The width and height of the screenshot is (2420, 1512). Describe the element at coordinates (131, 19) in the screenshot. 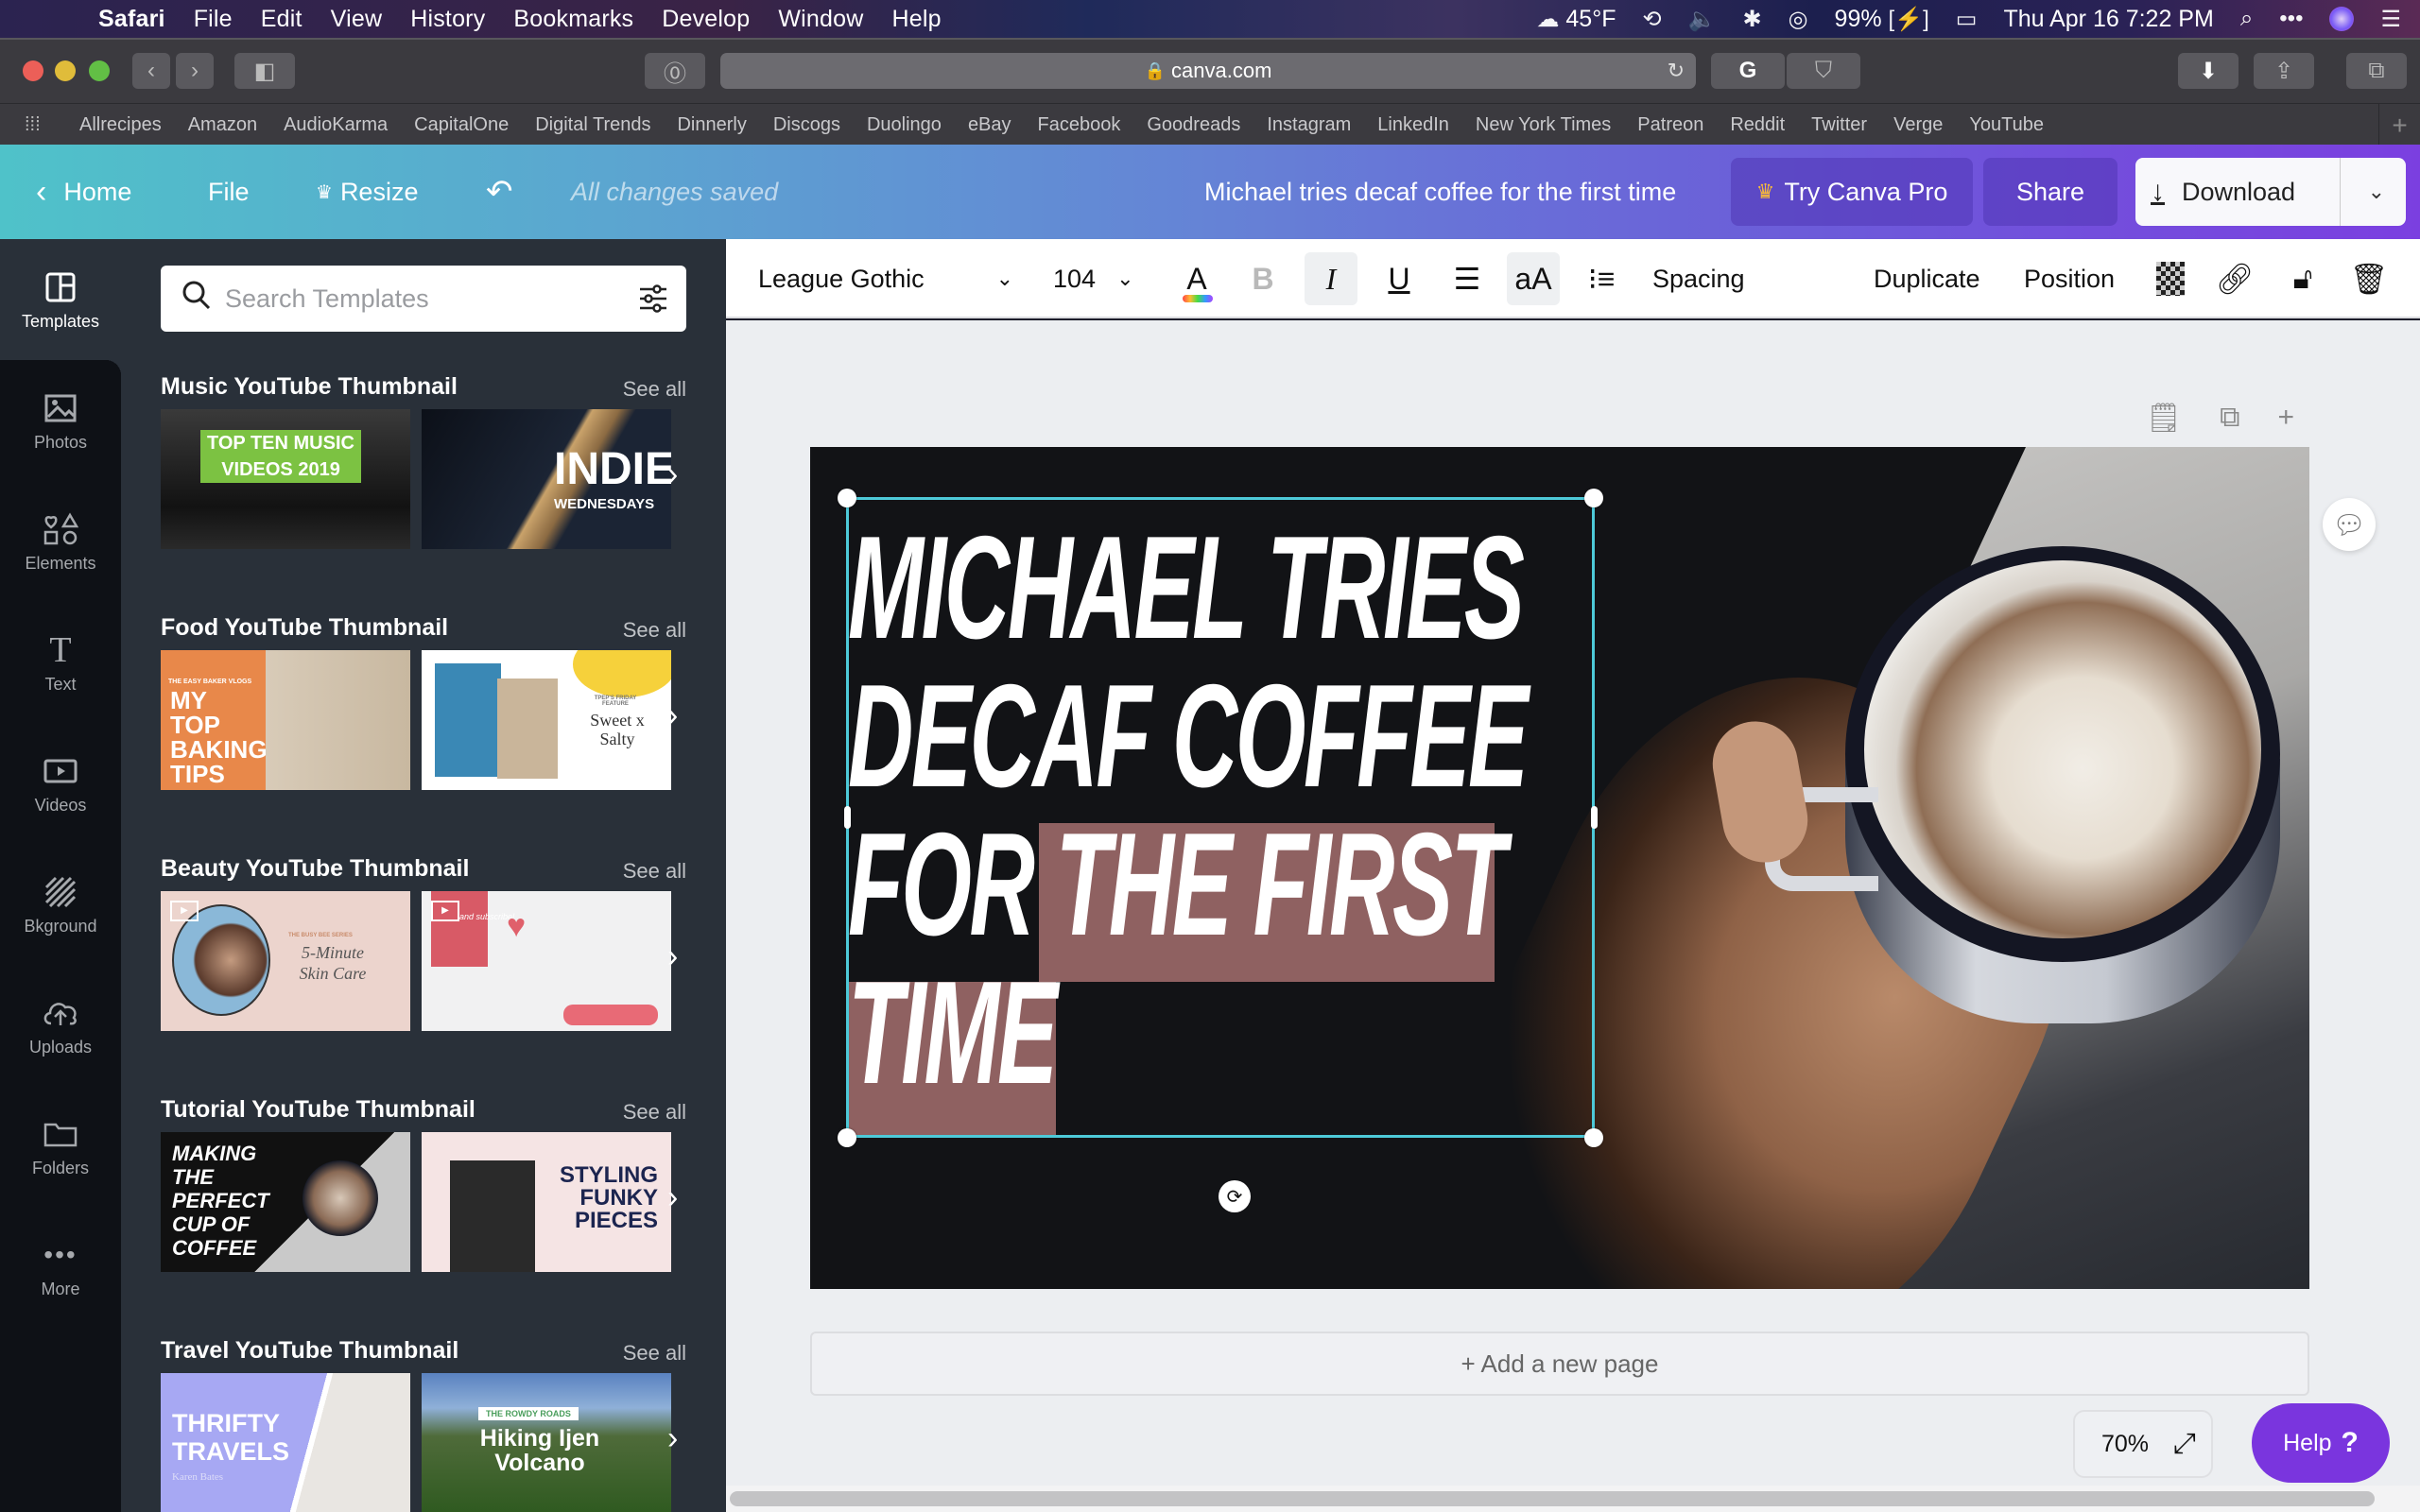

I see `menu-app-safari: Safari` at that location.